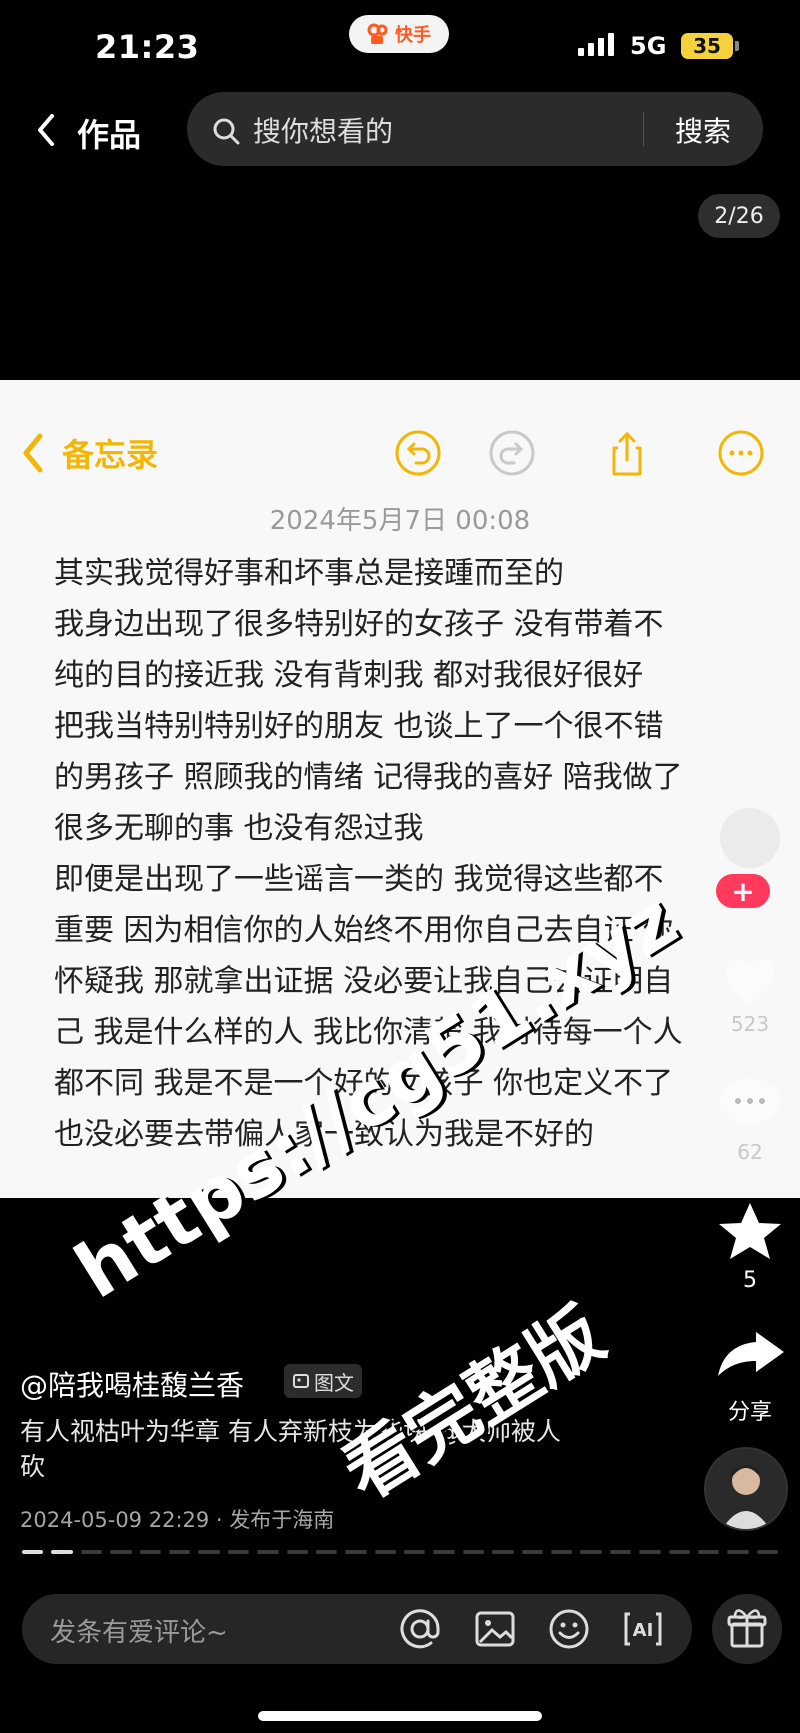  I want to click on memo-back-chevron-icon, so click(33, 453).